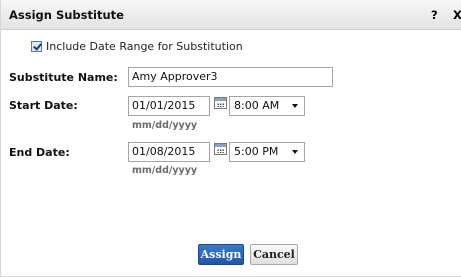 The width and height of the screenshot is (461, 277). I want to click on date-range-option: Include Date Range for Substitution, so click(137, 46).